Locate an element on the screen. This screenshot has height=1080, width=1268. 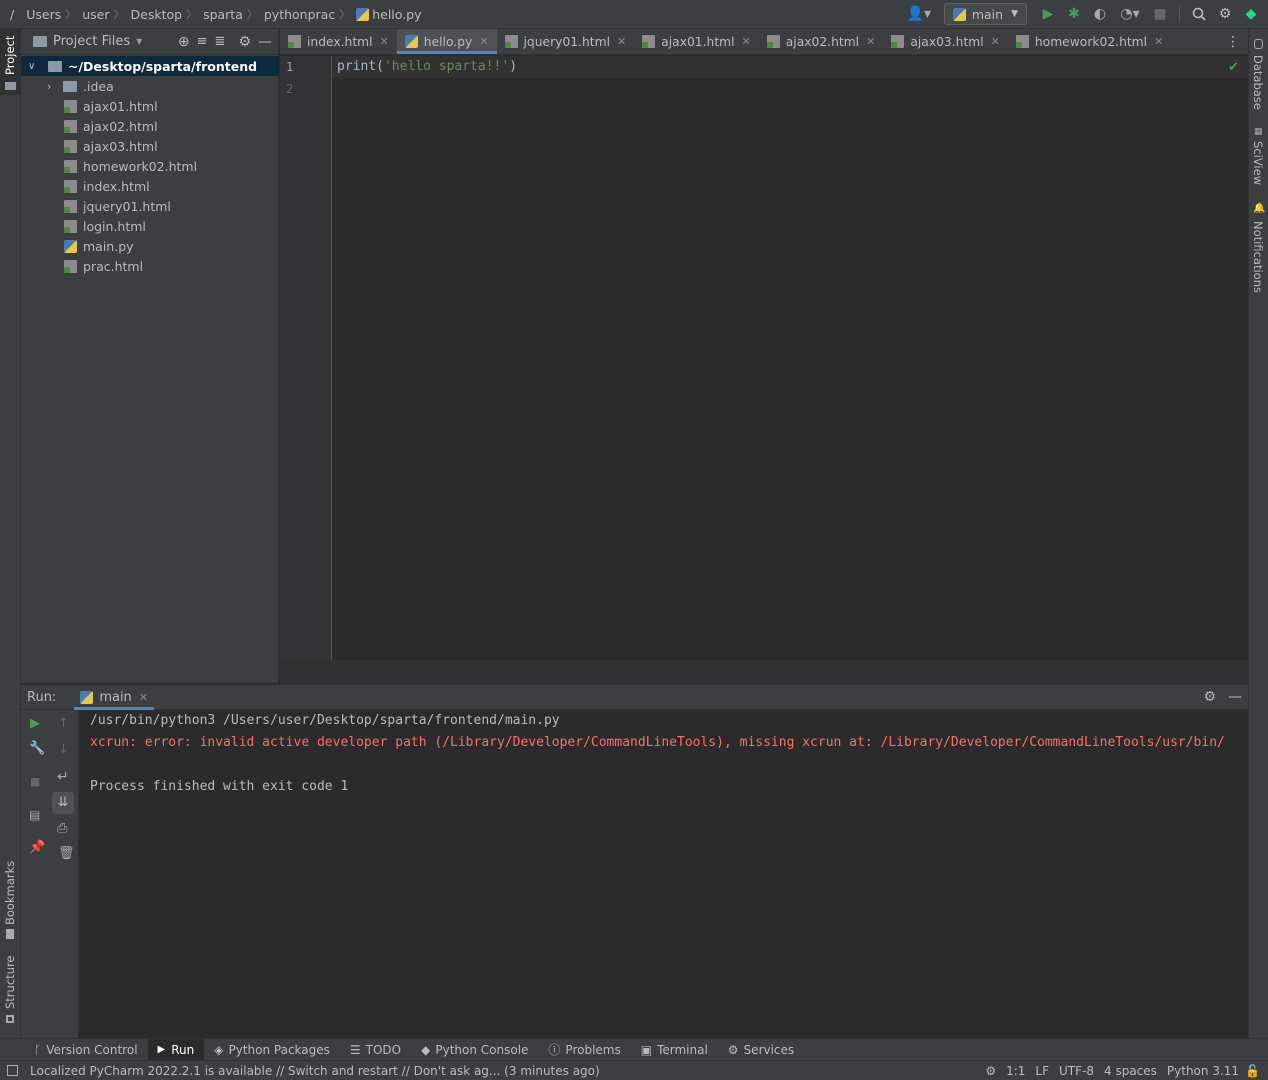
tab-label: ajax02.html is located at coordinates (822, 41).